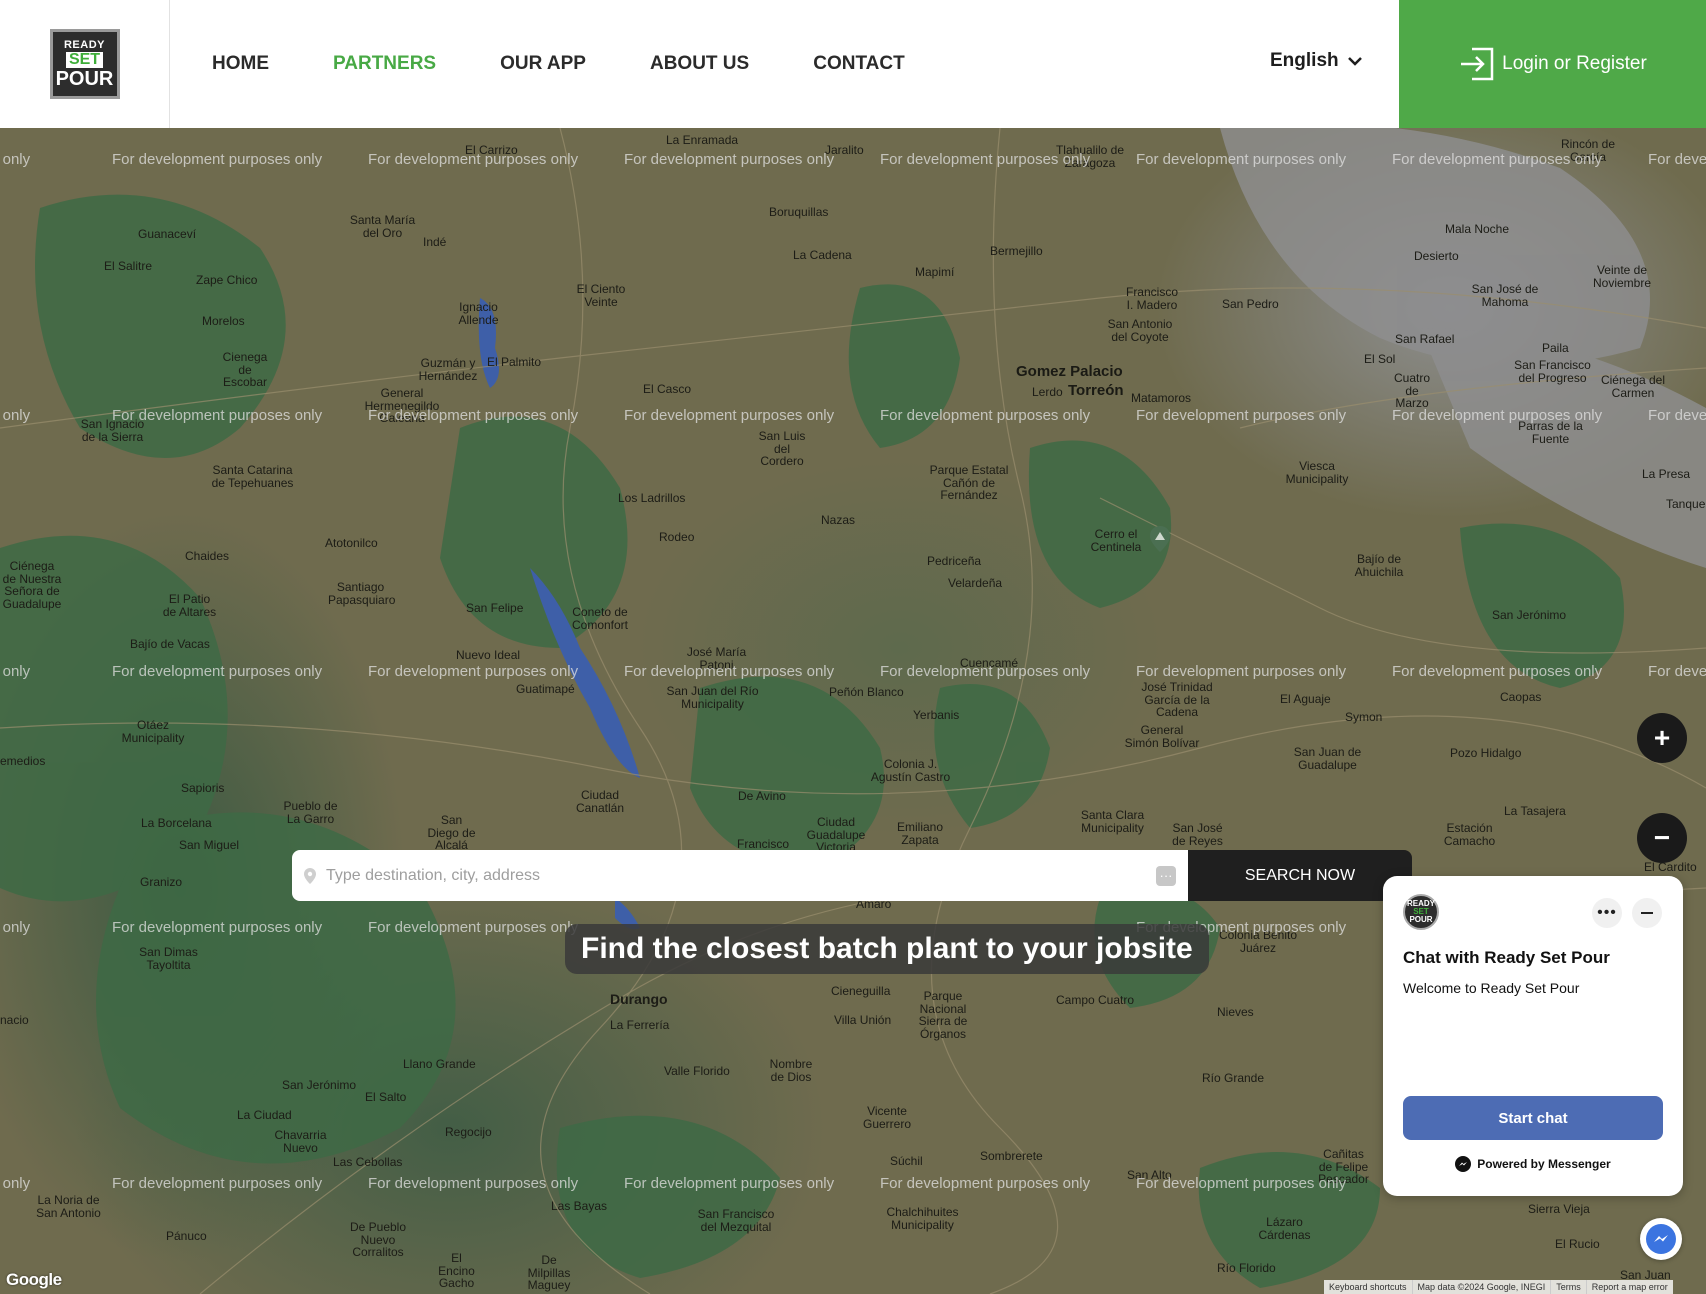  I want to click on map-label: Sierra Vieja, so click(1559, 1209).